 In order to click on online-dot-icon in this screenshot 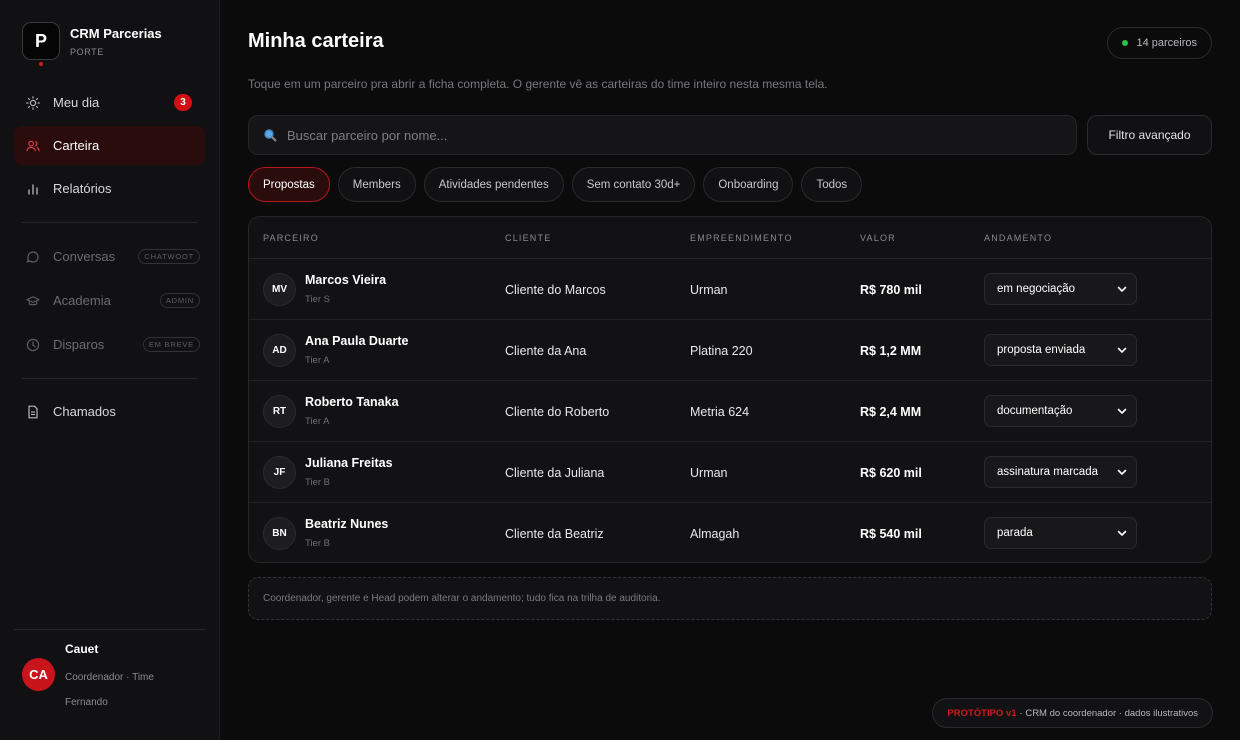, I will do `click(1125, 43)`.